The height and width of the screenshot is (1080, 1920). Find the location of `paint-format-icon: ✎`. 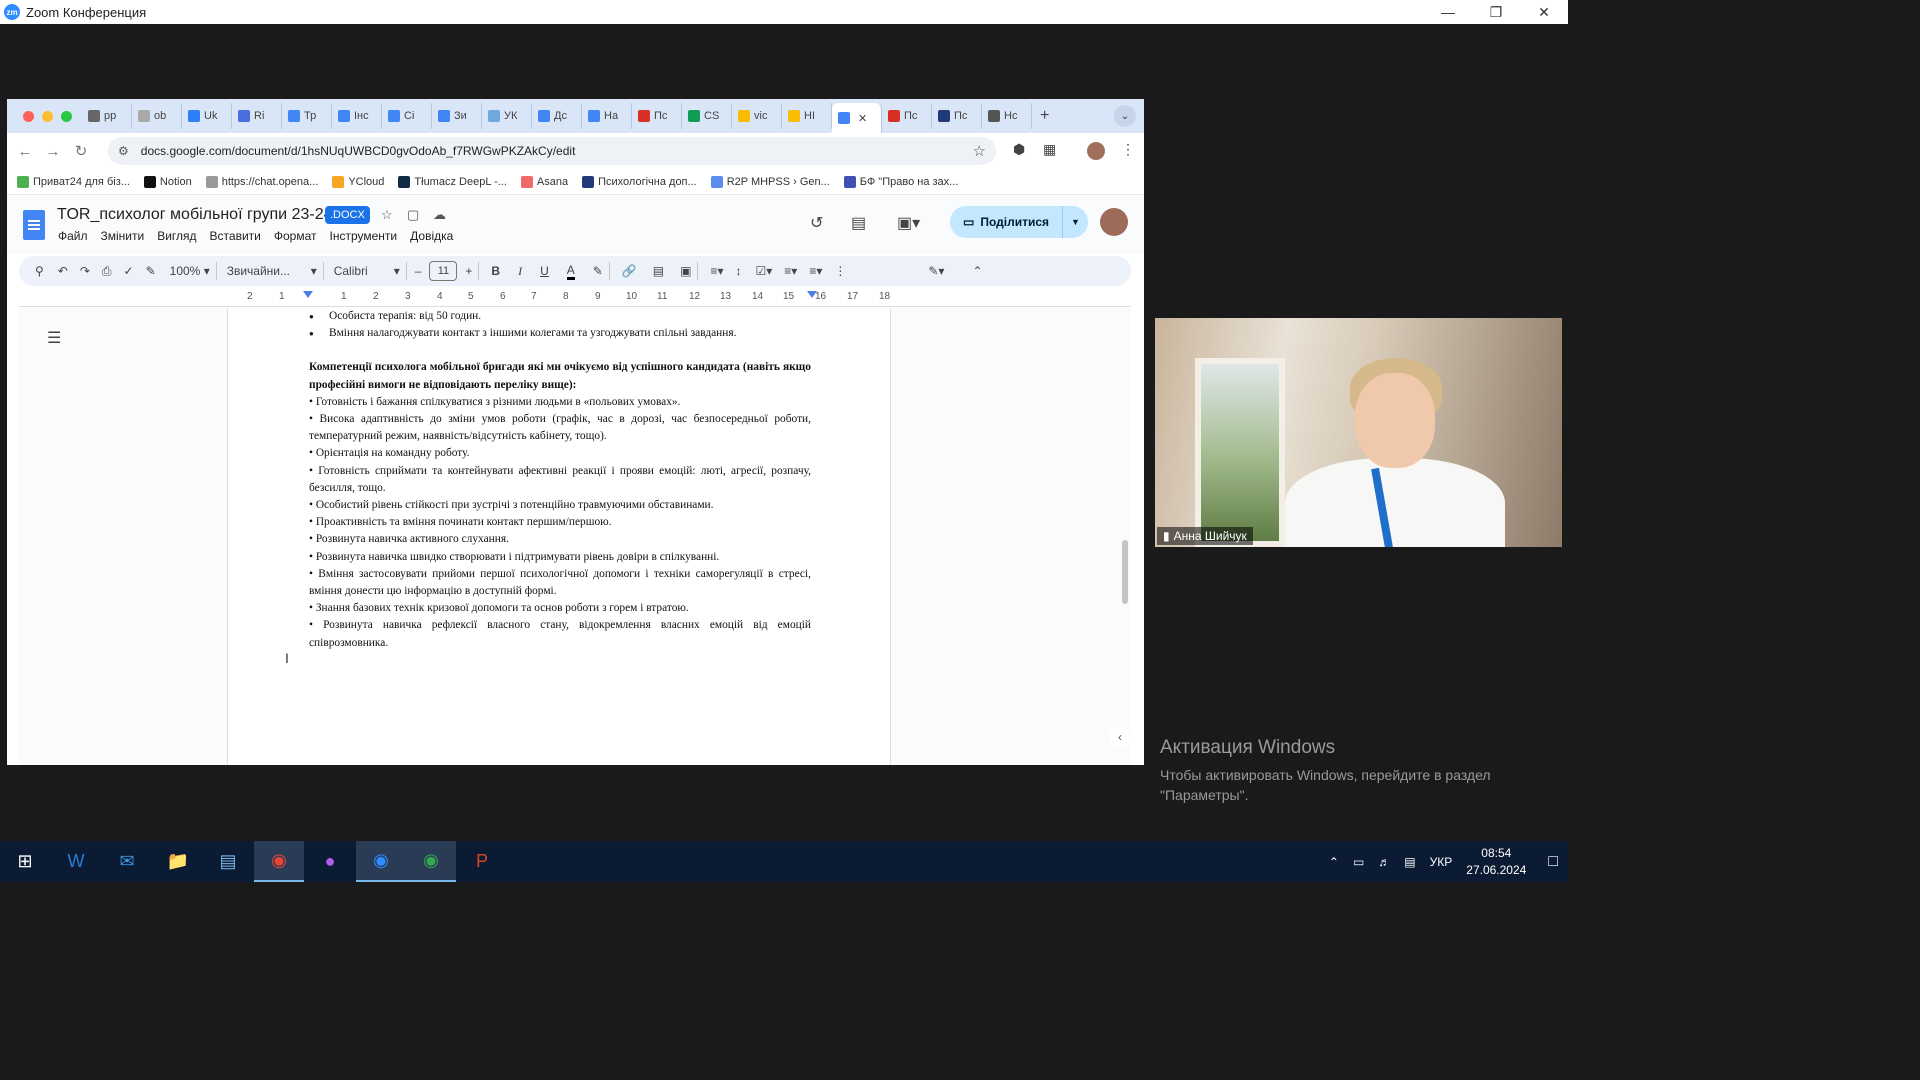

paint-format-icon: ✎ is located at coordinates (151, 271).